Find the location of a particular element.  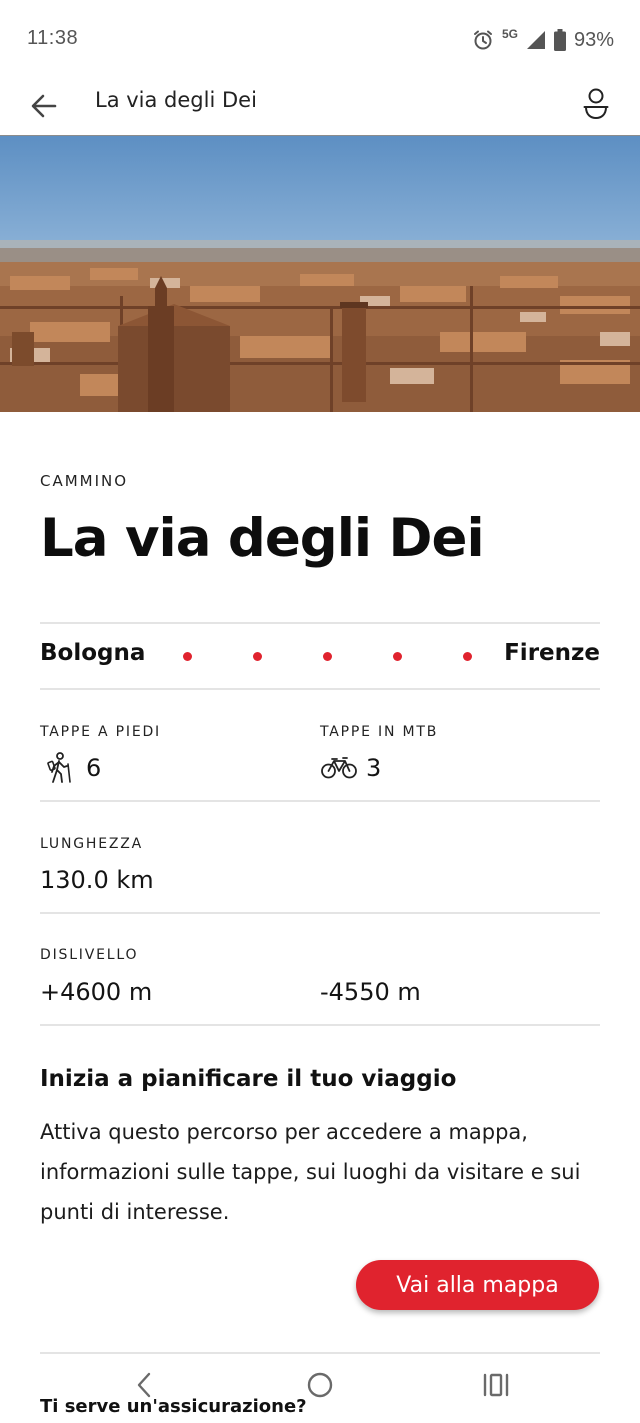

trail-title: La via degli Dei is located at coordinates (262, 538).